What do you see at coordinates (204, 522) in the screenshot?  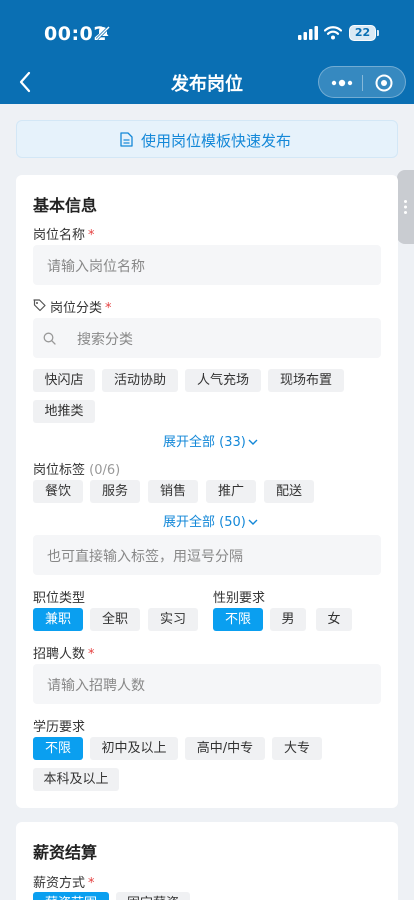 I see `expand-tags-text: 展开全部 (50)` at bounding box center [204, 522].